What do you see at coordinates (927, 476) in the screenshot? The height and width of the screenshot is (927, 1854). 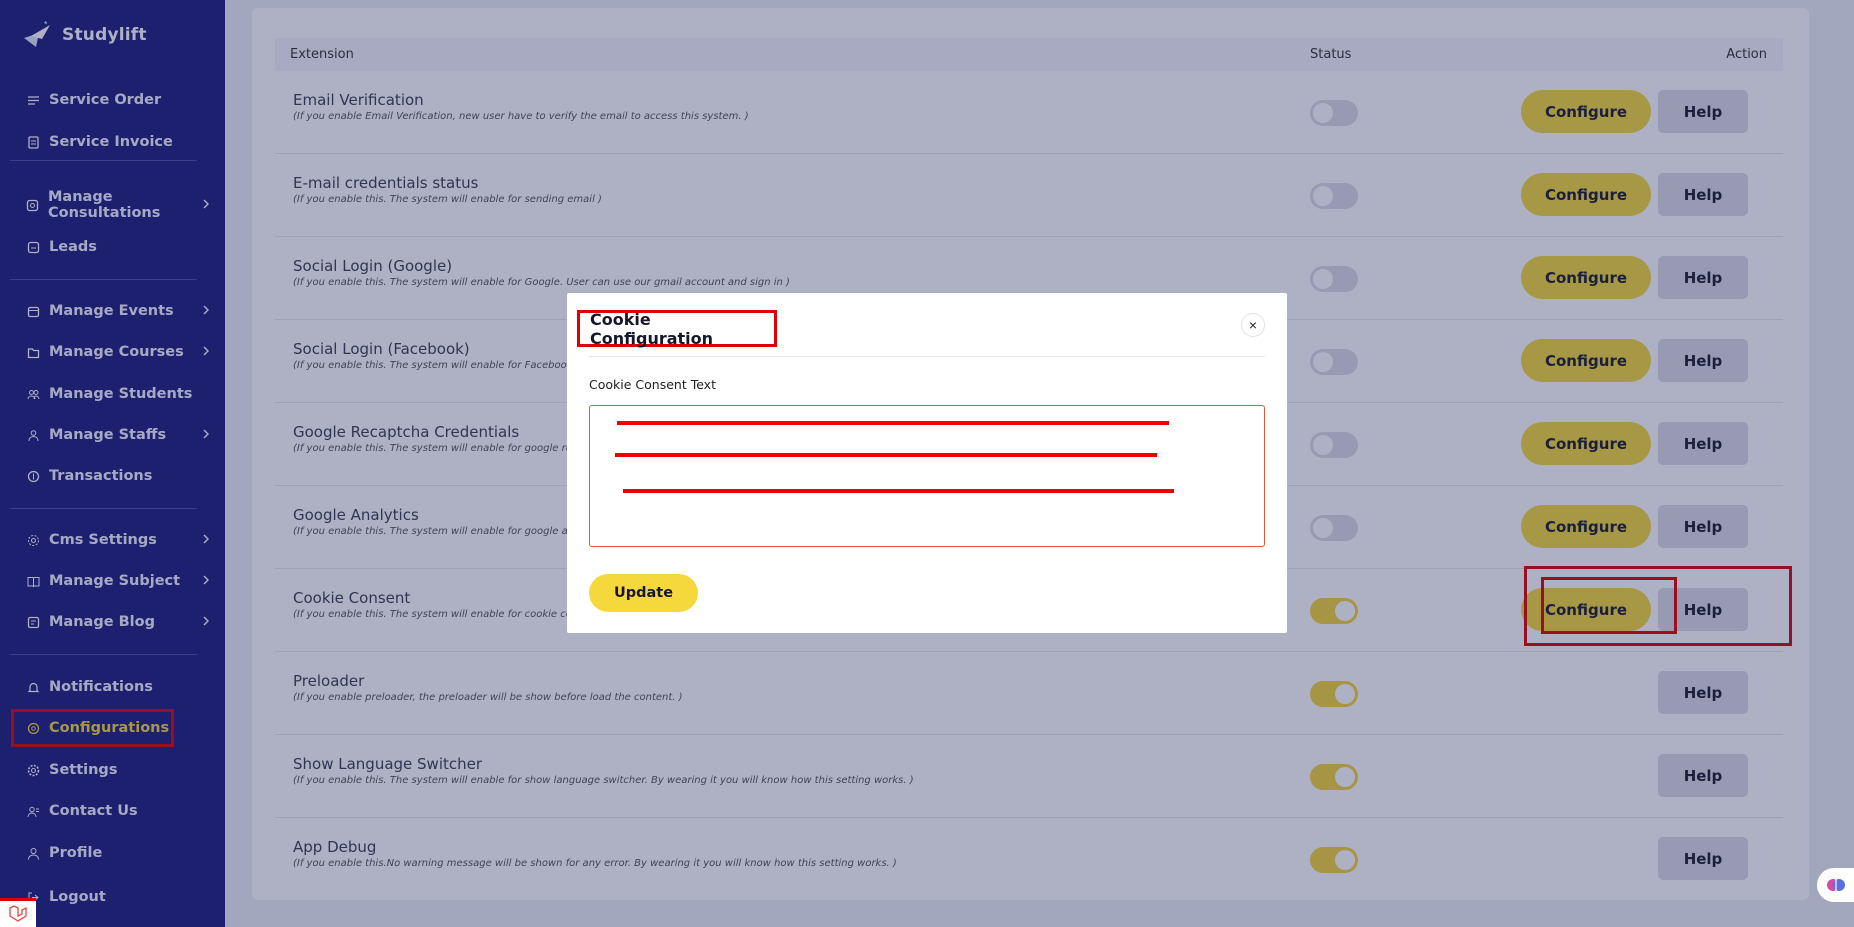 I see `cookie-consent-textarea` at bounding box center [927, 476].